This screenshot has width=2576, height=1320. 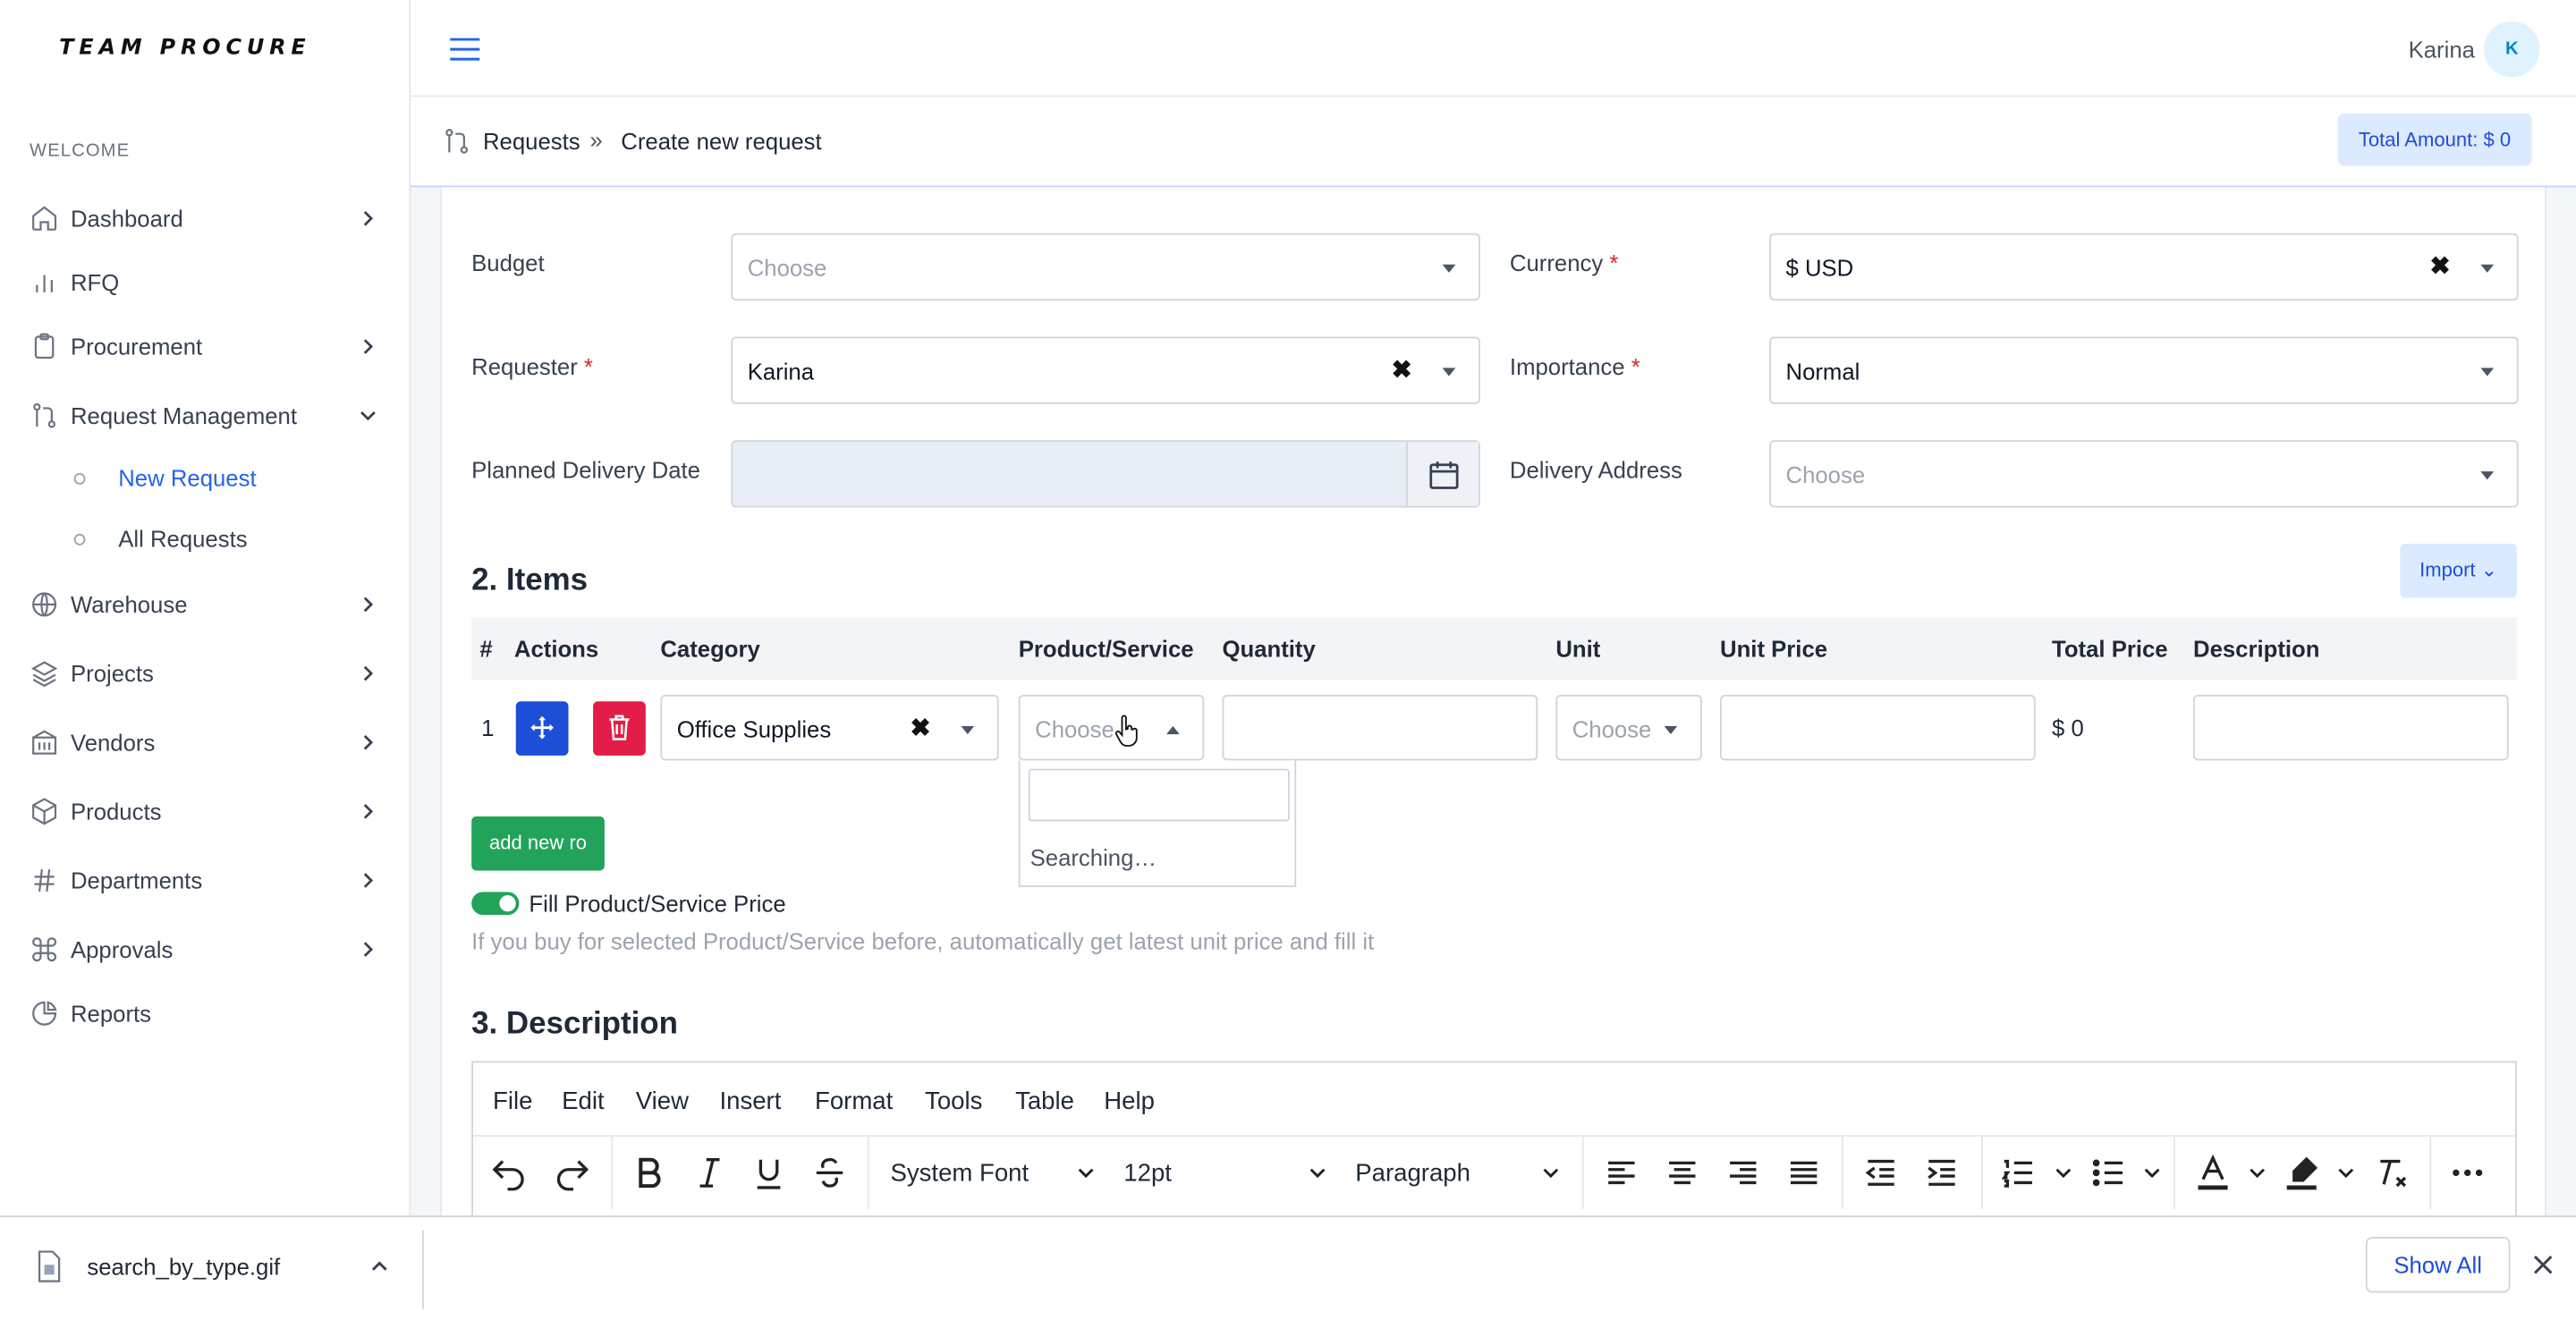 What do you see at coordinates (79, 478) in the screenshot?
I see `bullet-icon` at bounding box center [79, 478].